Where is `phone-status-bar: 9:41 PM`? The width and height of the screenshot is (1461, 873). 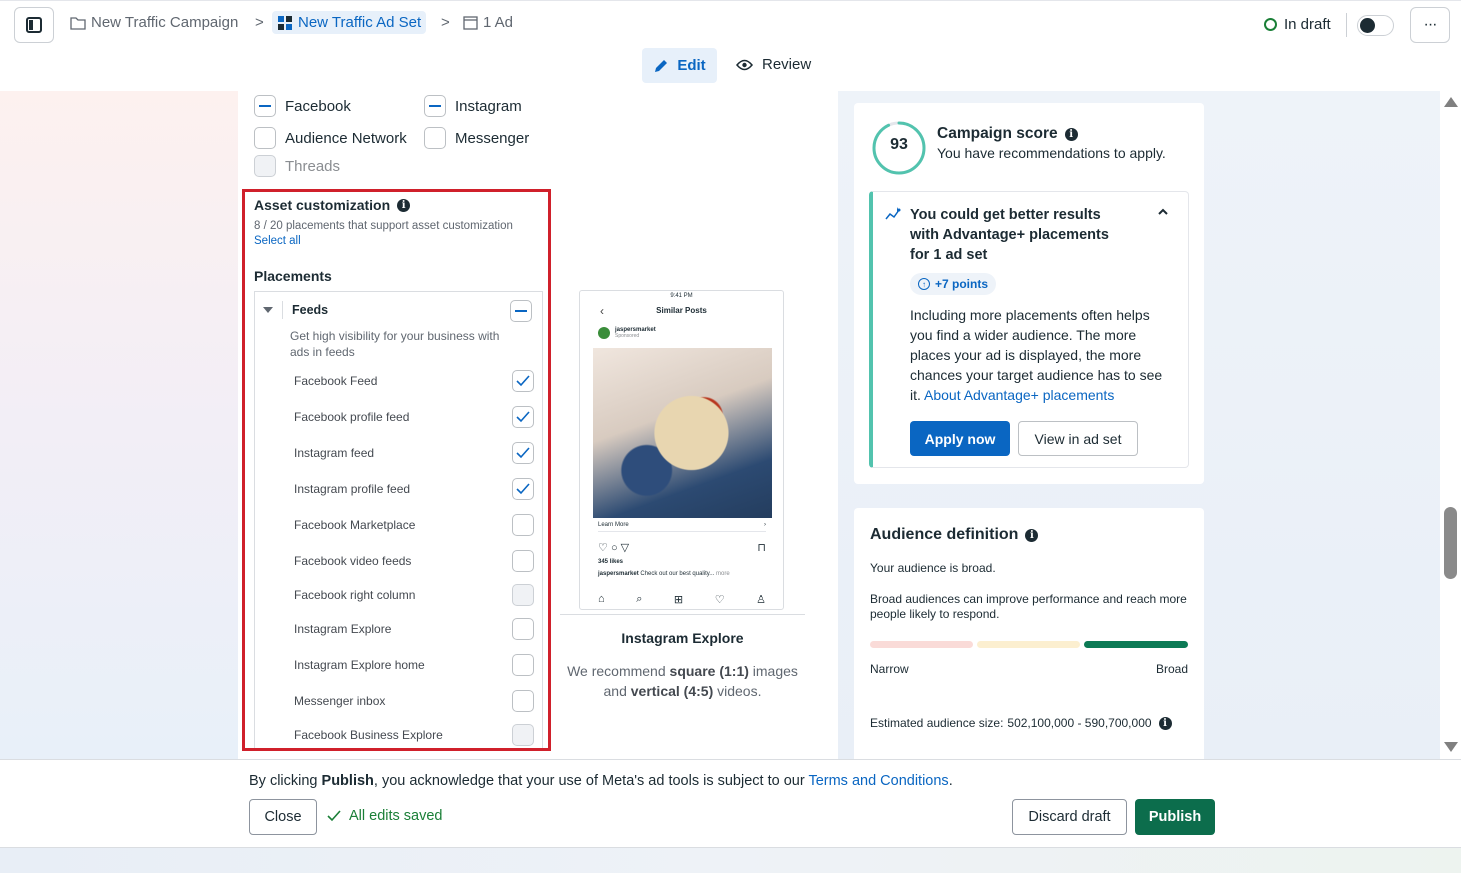 phone-status-bar: 9:41 PM is located at coordinates (681, 296).